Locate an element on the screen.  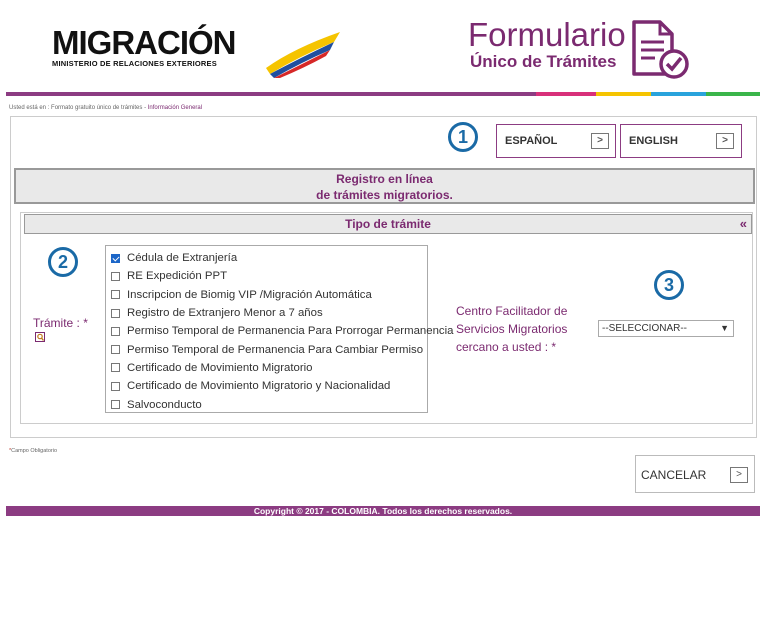
cancel-button: CANCELAR > is located at coordinates (695, 474).